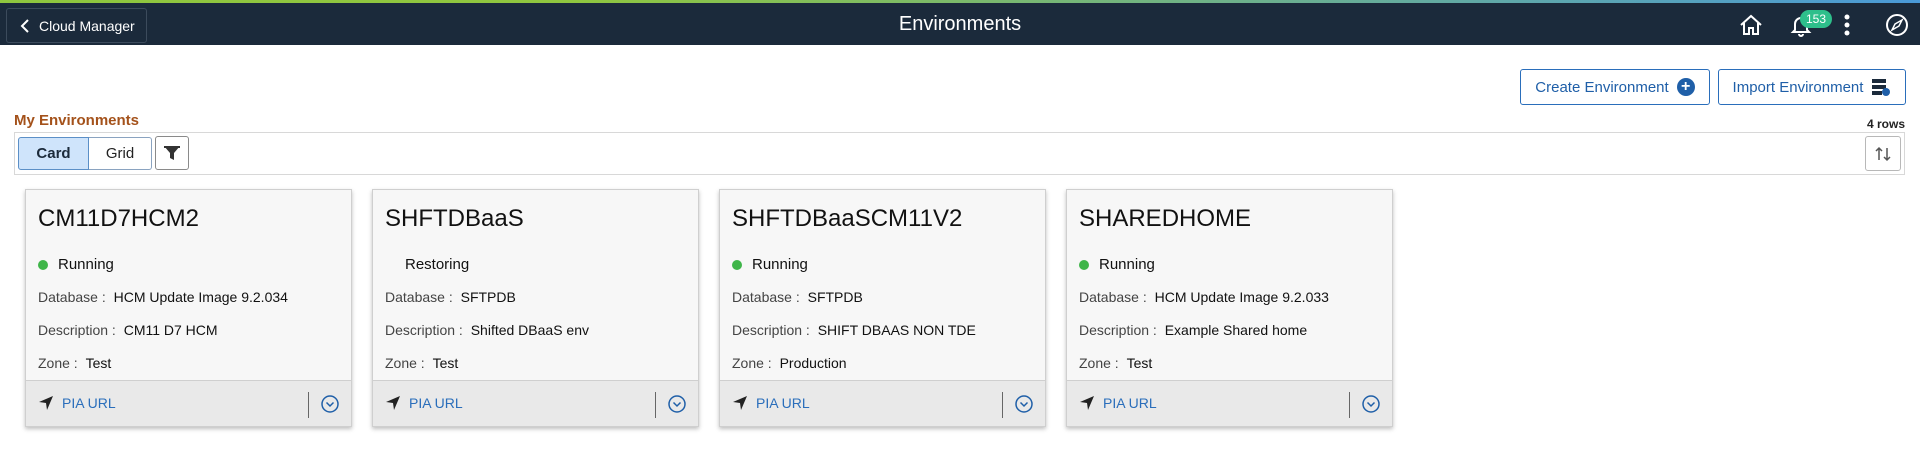  I want to click on section-title: My Environments, so click(77, 120).